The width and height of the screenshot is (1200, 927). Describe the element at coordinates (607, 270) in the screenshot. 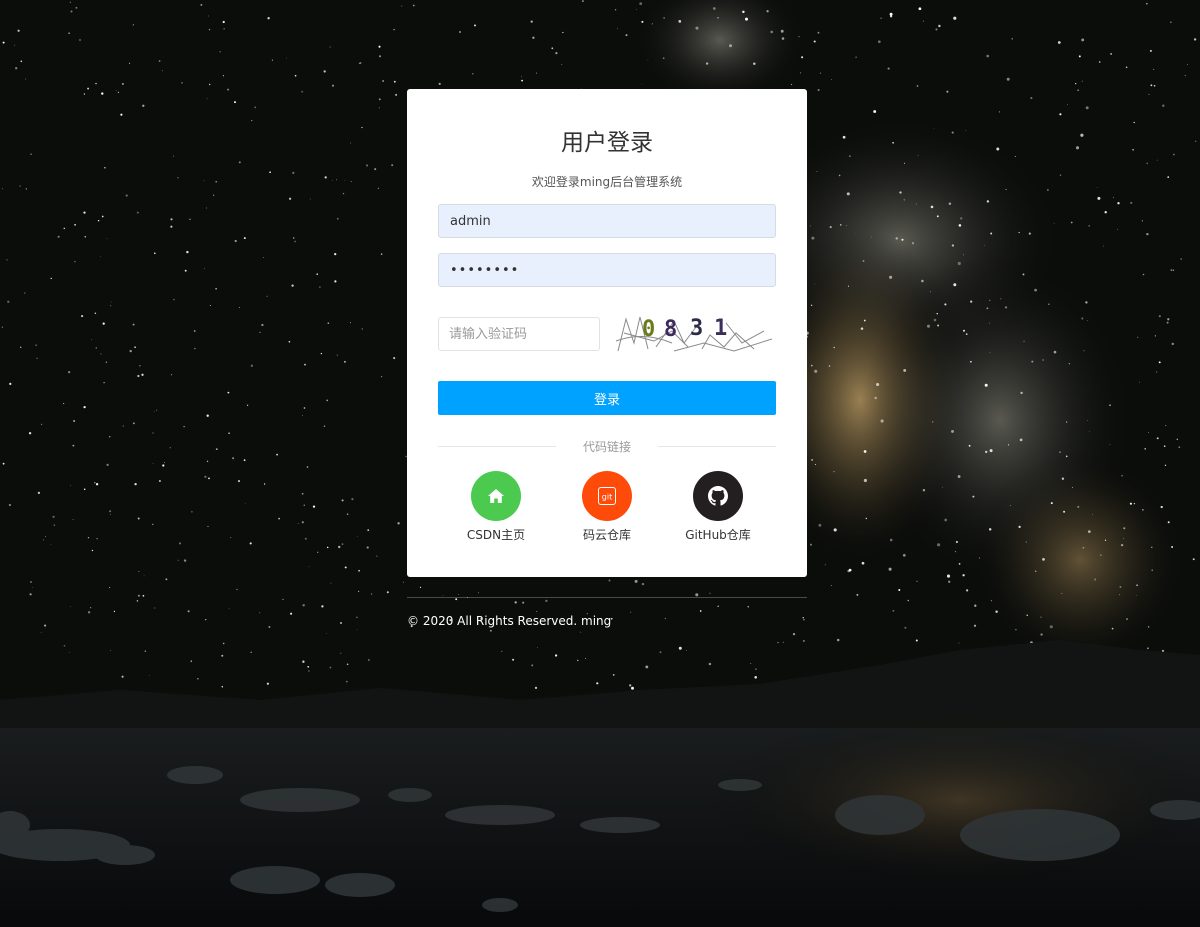

I see `password-input` at that location.